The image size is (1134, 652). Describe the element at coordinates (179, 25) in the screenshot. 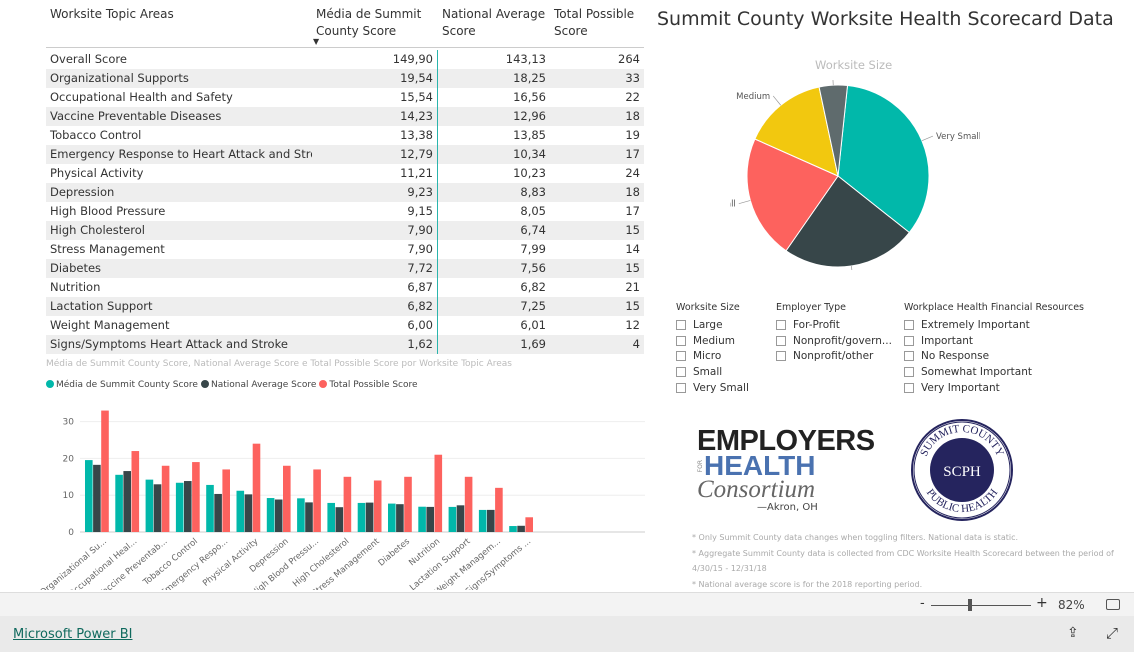

I see `col-header-topic: Worksite Topic Areas` at that location.